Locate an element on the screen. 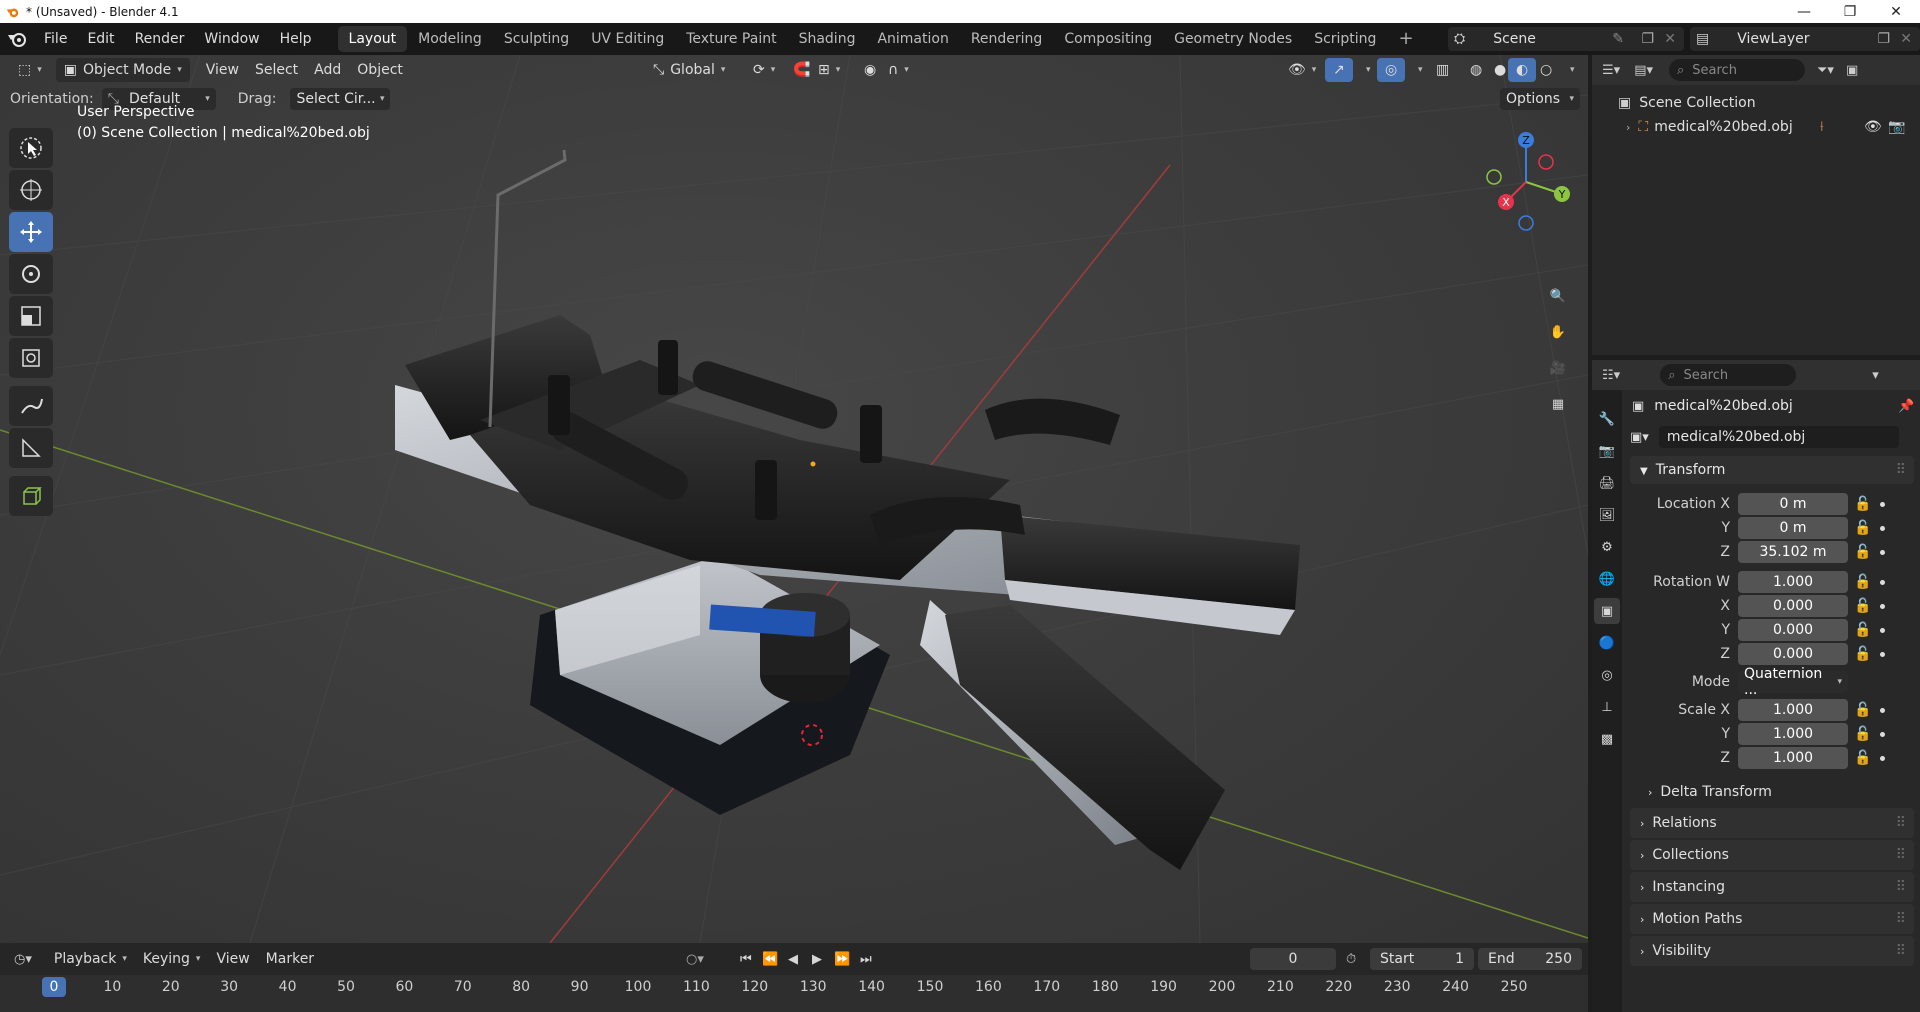  location-x-field: 0 m is located at coordinates (1793, 504).